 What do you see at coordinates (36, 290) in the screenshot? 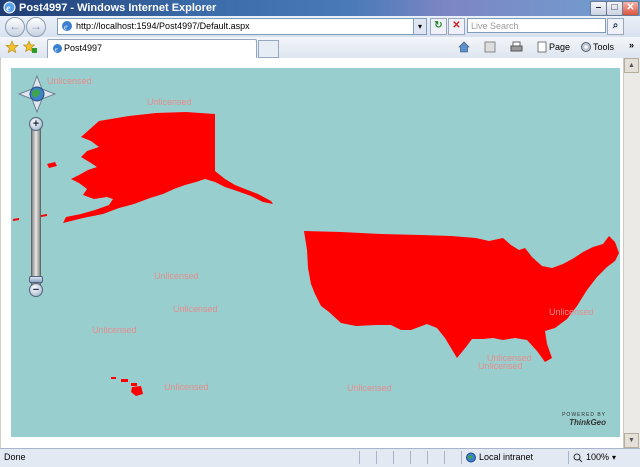
I see `zoom-out-button: −` at bounding box center [36, 290].